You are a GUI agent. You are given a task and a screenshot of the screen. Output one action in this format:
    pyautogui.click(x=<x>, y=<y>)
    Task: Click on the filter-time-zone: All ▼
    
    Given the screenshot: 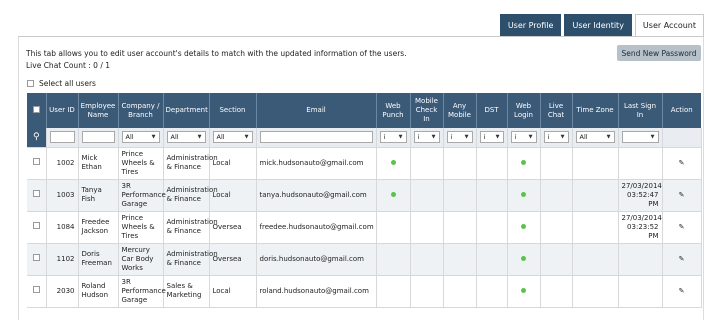 What is the action you would take?
    pyautogui.click(x=595, y=138)
    